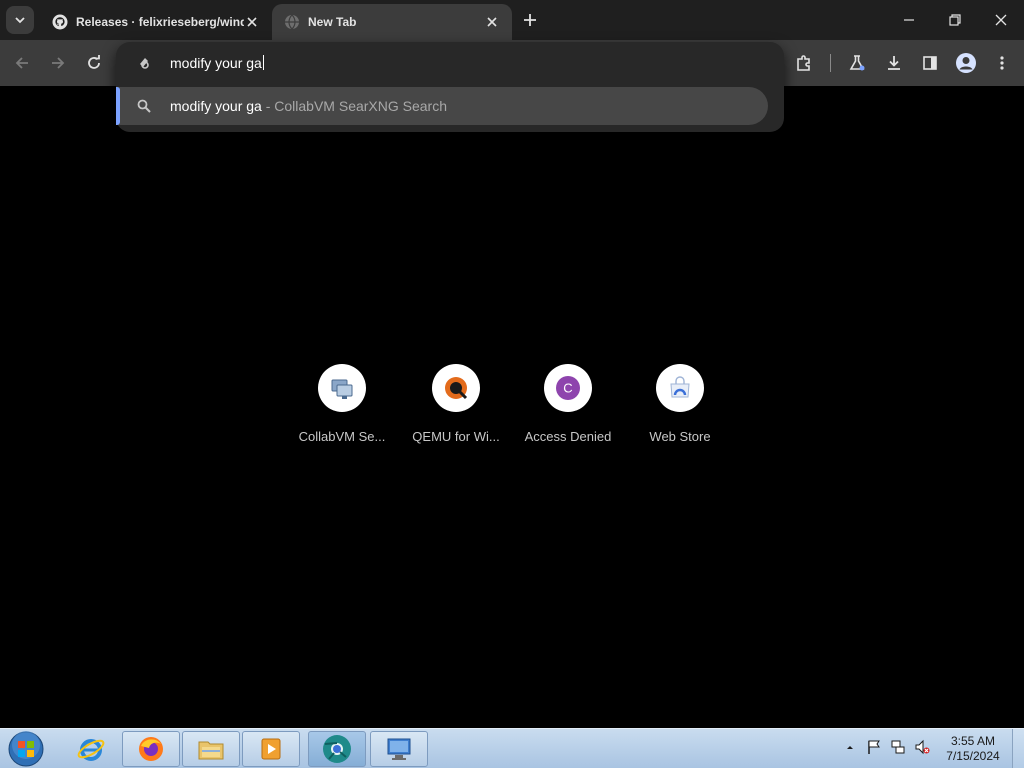  Describe the element at coordinates (118, 106) in the screenshot. I see `selection-indicator` at that location.